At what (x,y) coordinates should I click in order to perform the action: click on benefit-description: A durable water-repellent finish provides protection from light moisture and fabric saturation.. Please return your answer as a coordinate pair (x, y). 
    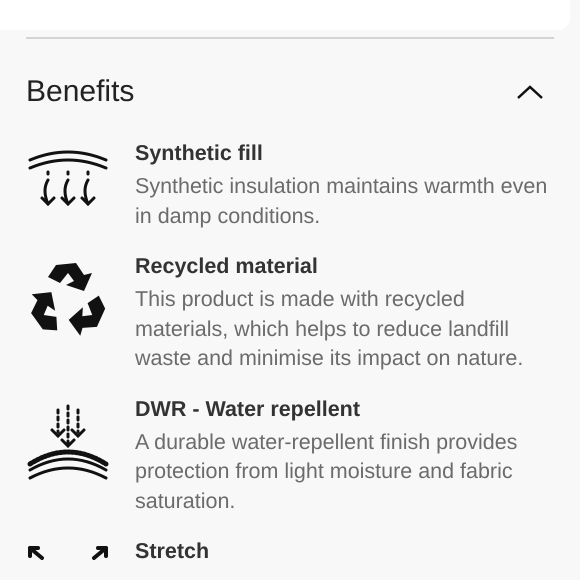
    Looking at the image, I should click on (326, 471).